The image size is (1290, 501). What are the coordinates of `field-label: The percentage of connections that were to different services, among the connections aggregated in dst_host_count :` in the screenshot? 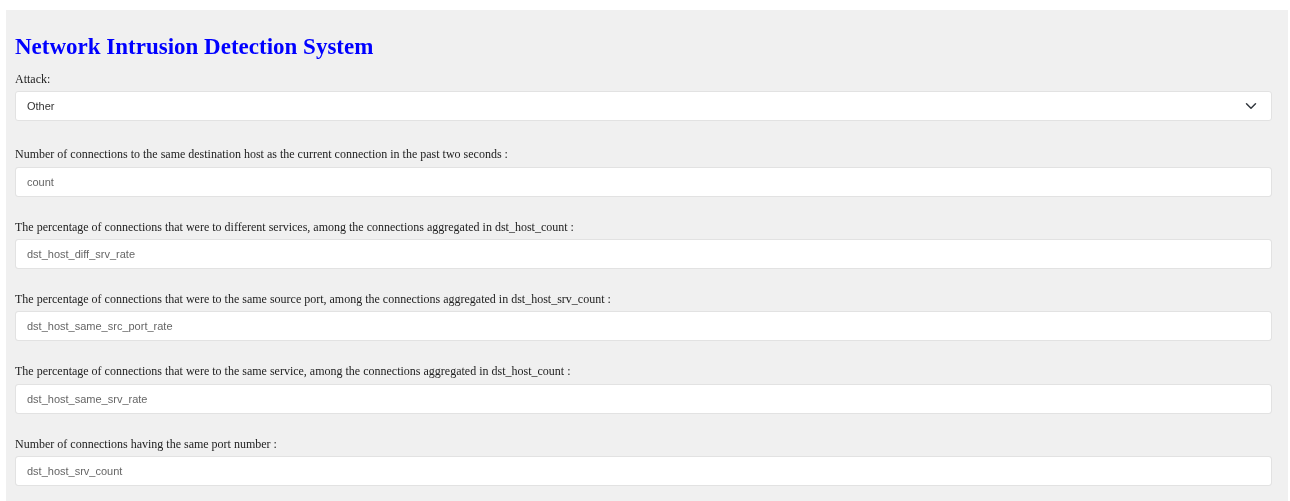 It's located at (295, 227).